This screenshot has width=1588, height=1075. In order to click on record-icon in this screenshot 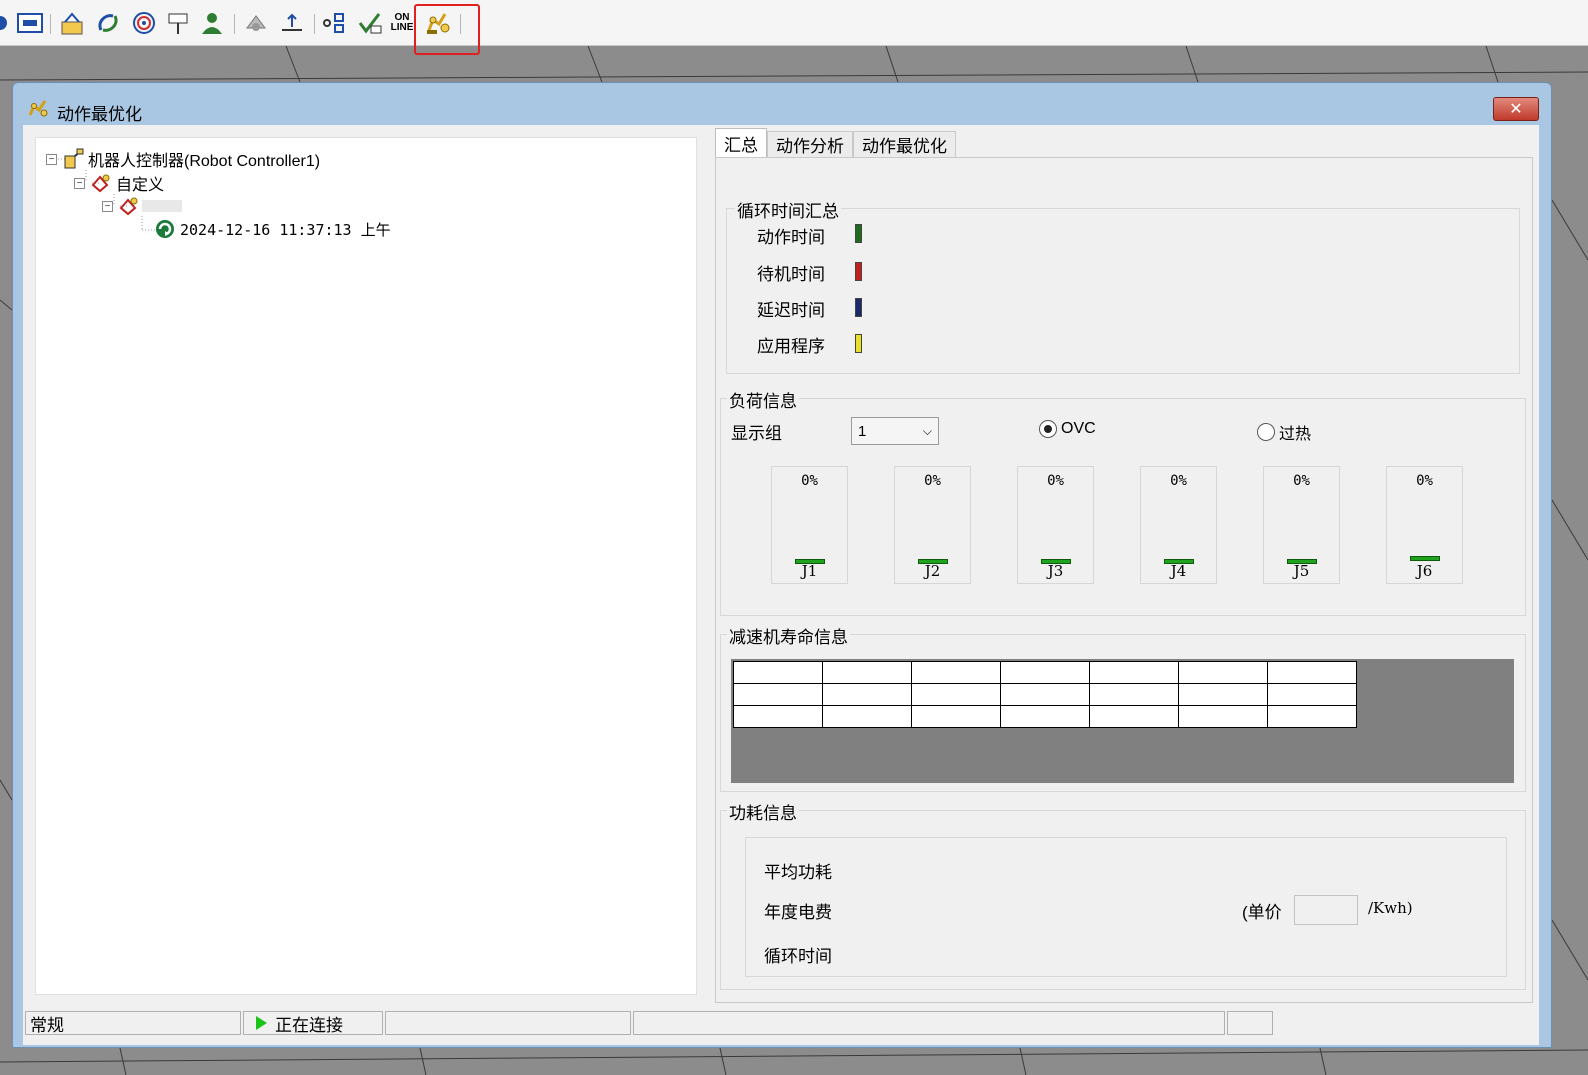, I will do `click(165, 229)`.